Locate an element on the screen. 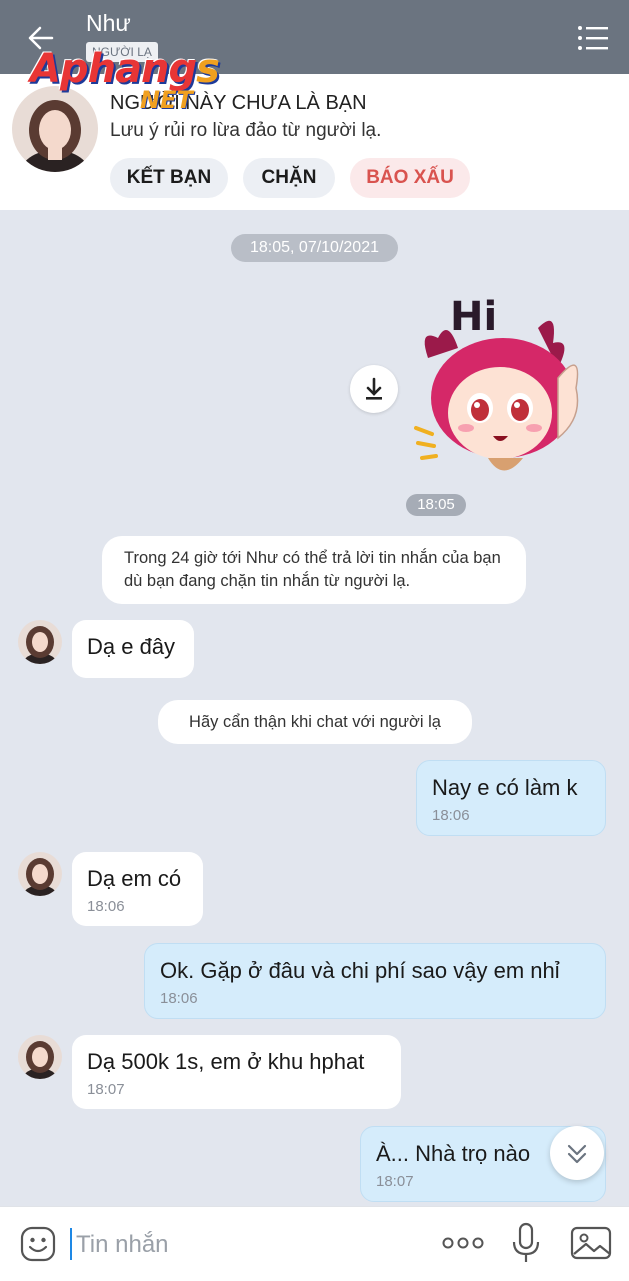 This screenshot has height=1281, width=629. watermark-sub: NET is located at coordinates (166, 100).